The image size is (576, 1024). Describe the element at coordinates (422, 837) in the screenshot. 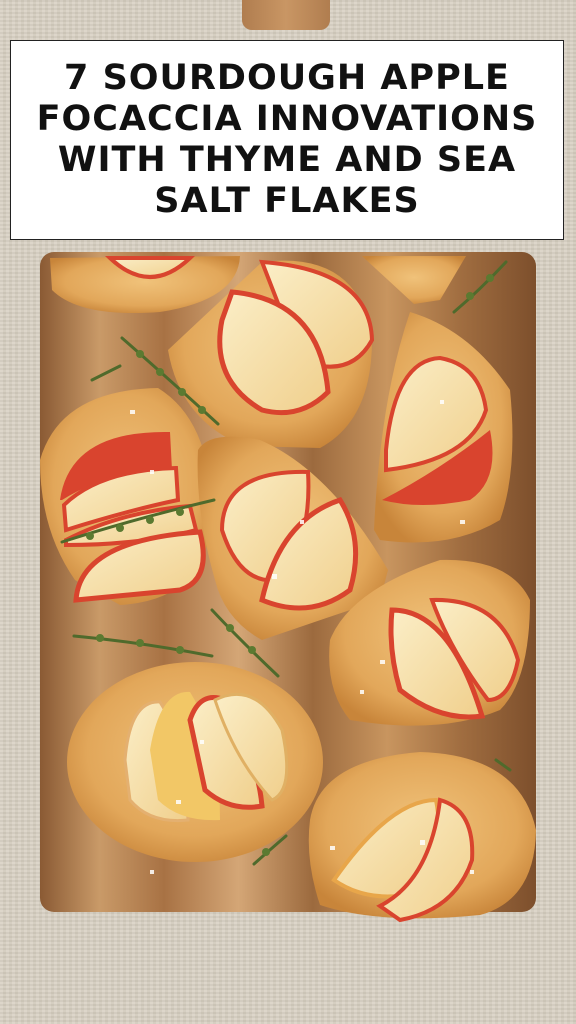

I see `focaccia-bottom-right` at that location.